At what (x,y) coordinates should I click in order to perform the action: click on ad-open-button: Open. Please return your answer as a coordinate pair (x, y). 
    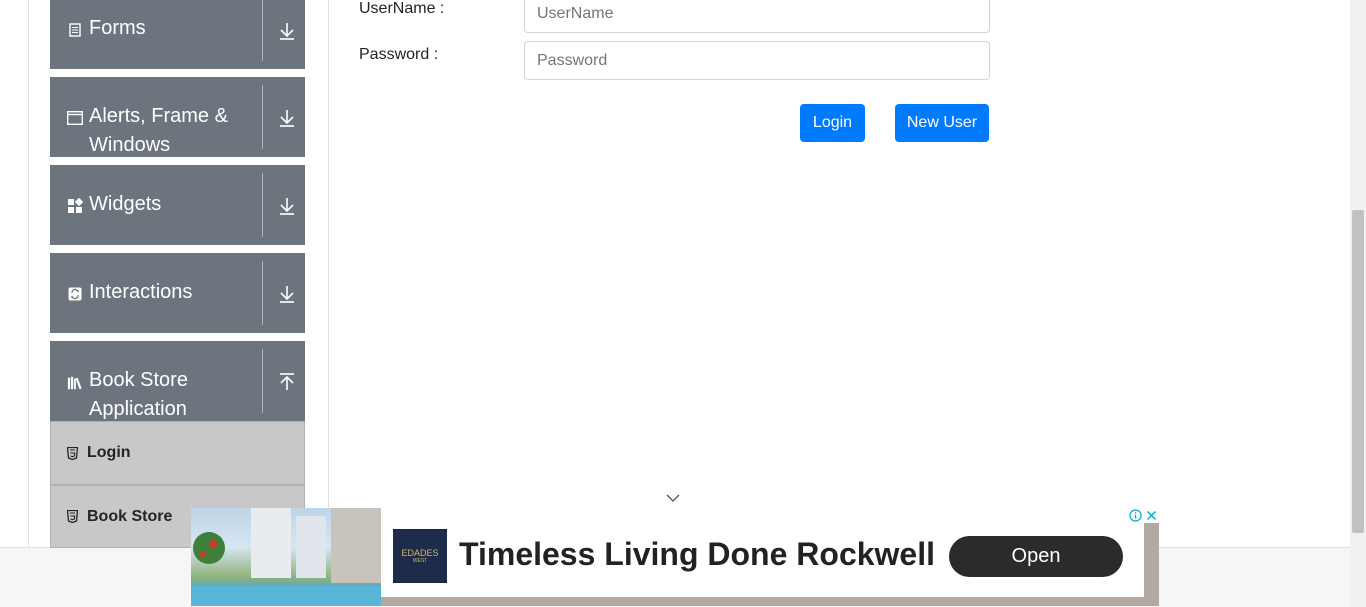
    Looking at the image, I should click on (1036, 556).